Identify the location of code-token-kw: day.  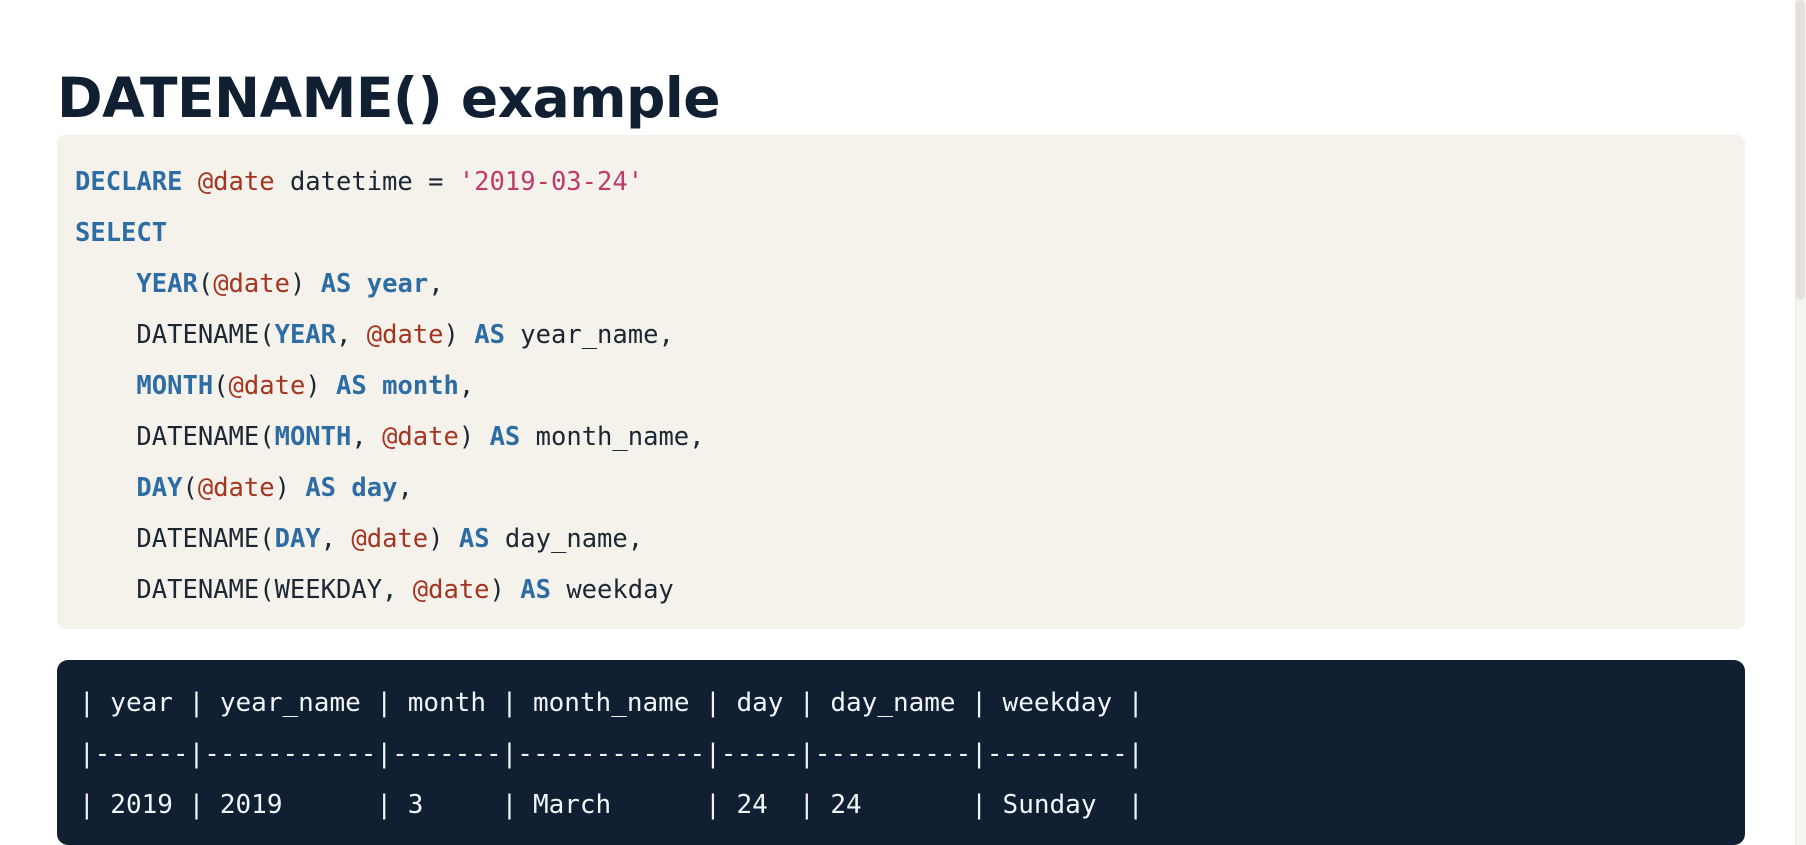
(374, 488).